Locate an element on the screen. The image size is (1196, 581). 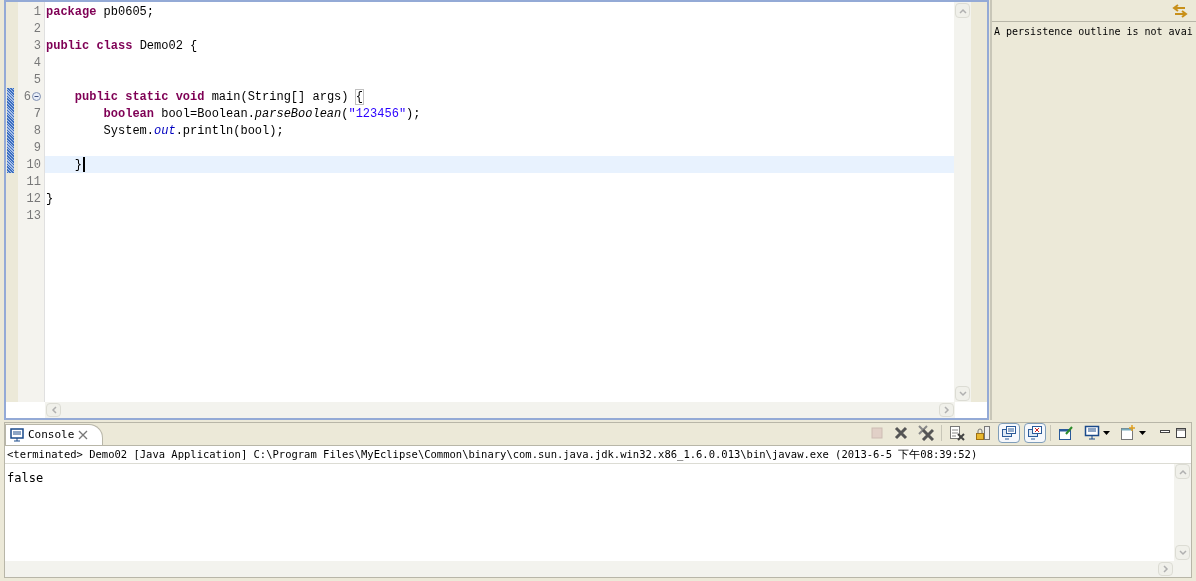
line-number: 1 is located at coordinates (37, 11).